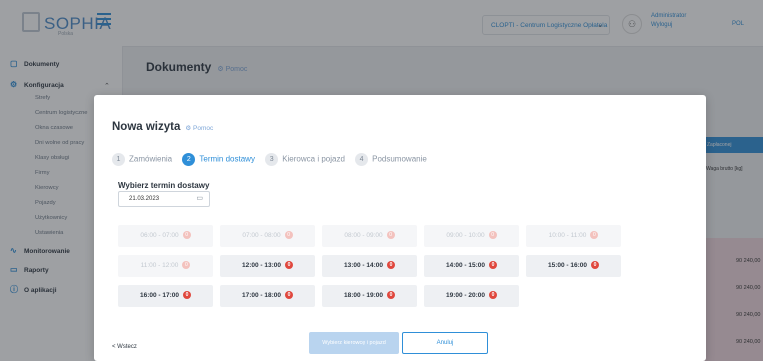  I want to click on step-orders: 1 Zamówienia, so click(142, 159).